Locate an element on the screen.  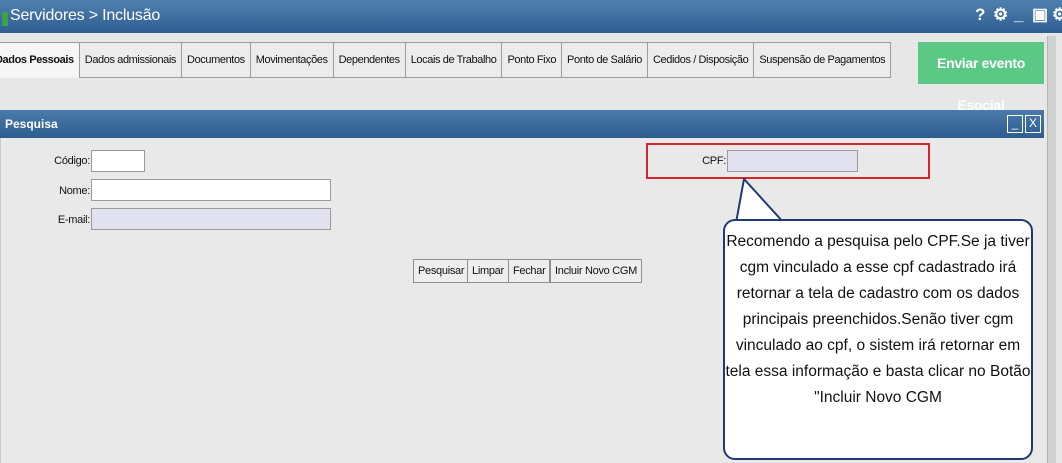
fechar-button: Fechar is located at coordinates (529, 271).